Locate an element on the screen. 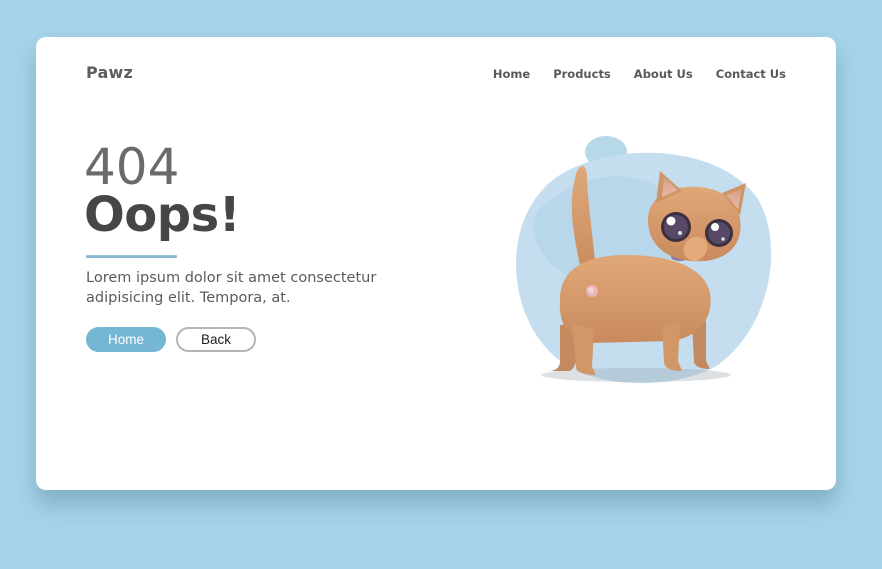 Image resolution: width=882 pixels, height=569 pixels. top-nav: Home Products About Us Contact Us is located at coordinates (639, 74).